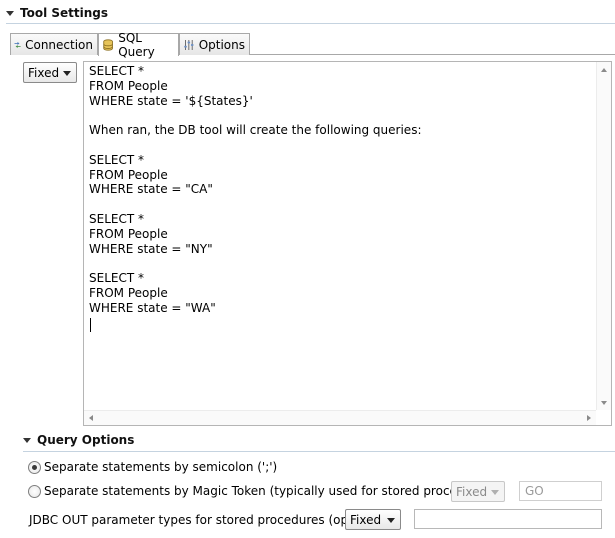 The width and height of the screenshot is (615, 538). What do you see at coordinates (86, 440) in the screenshot?
I see `query-options-title: Query Options` at bounding box center [86, 440].